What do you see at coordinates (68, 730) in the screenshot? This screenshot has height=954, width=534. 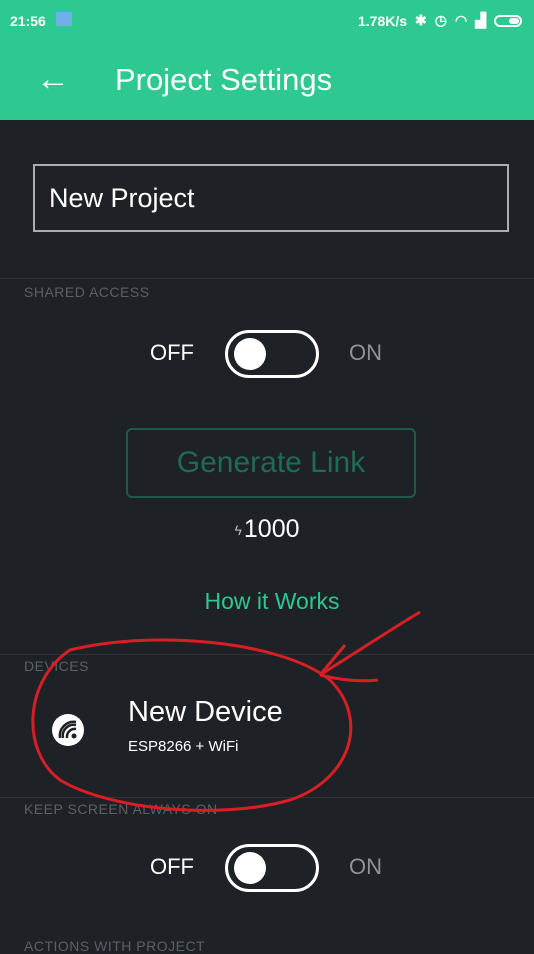 I see `chip-icon` at bounding box center [68, 730].